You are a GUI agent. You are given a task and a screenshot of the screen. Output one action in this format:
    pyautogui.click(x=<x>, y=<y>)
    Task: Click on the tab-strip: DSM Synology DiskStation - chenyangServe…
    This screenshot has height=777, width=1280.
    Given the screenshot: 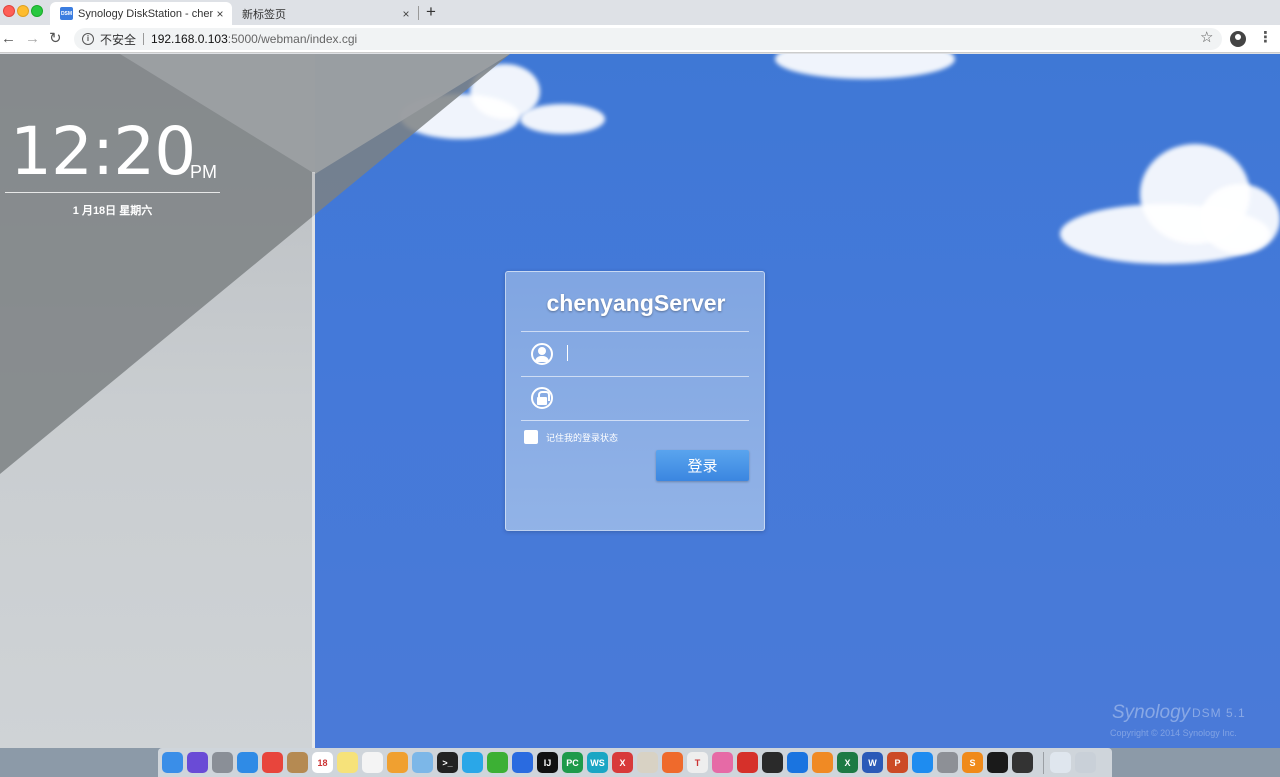 What is the action you would take?
    pyautogui.click(x=640, y=12)
    